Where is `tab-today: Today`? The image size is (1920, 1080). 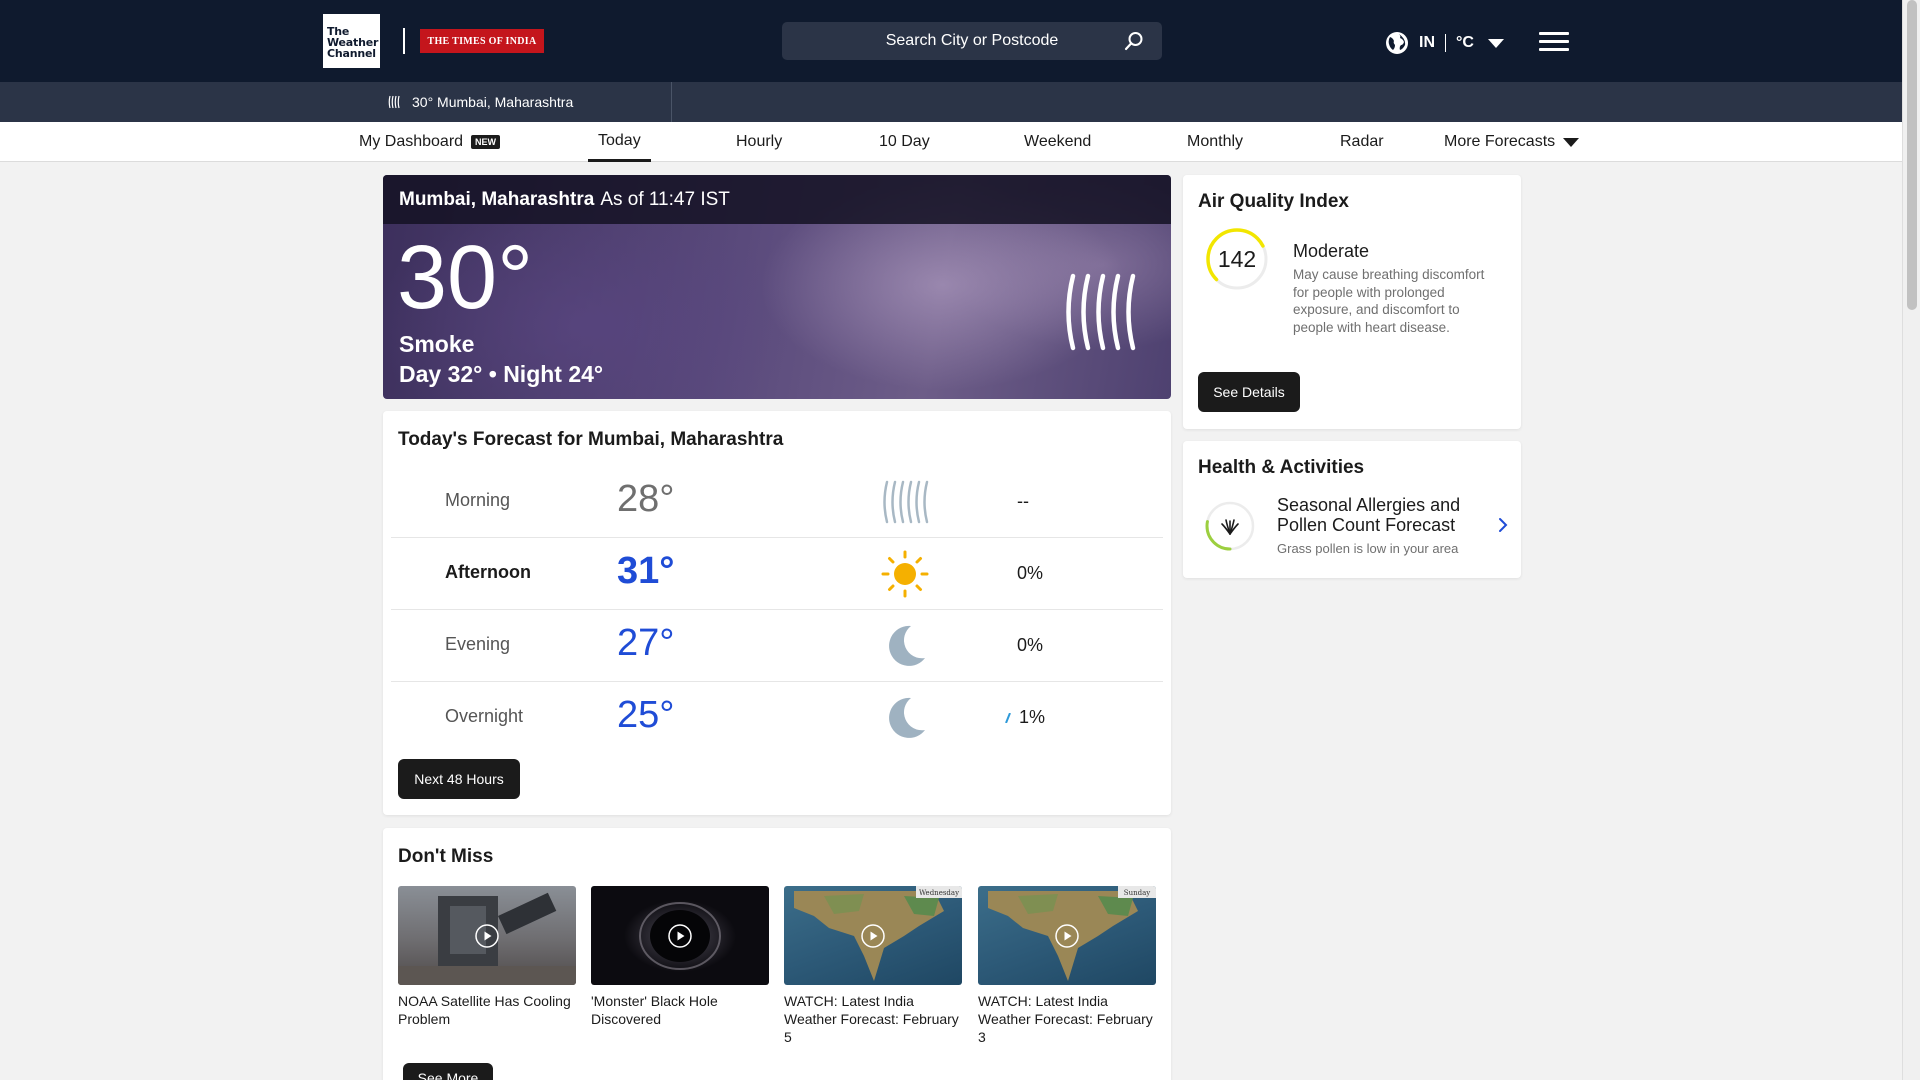 tab-today: Today is located at coordinates (619, 142).